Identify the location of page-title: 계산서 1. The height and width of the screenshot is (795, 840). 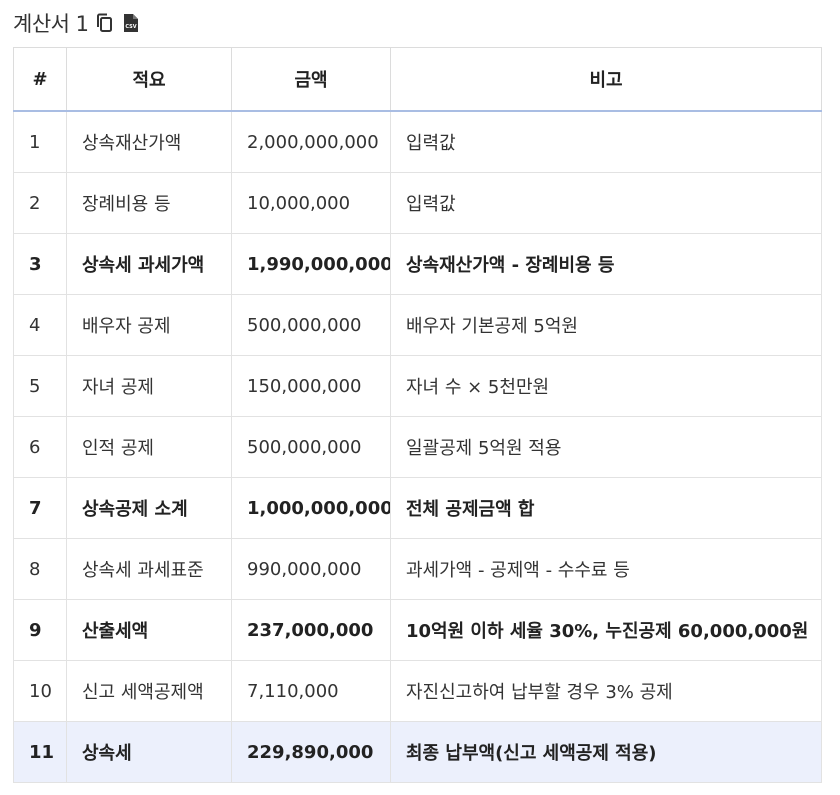
(51, 24).